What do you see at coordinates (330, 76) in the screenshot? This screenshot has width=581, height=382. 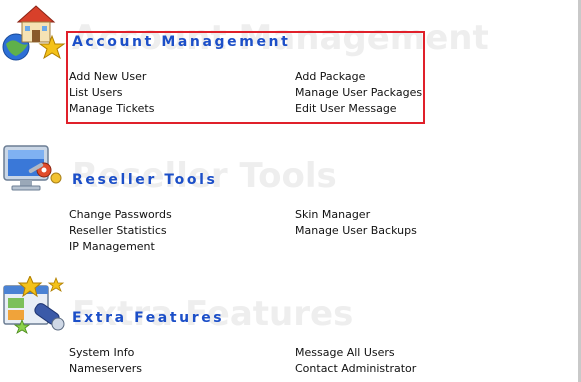 I see `add-package-link: Add Package` at bounding box center [330, 76].